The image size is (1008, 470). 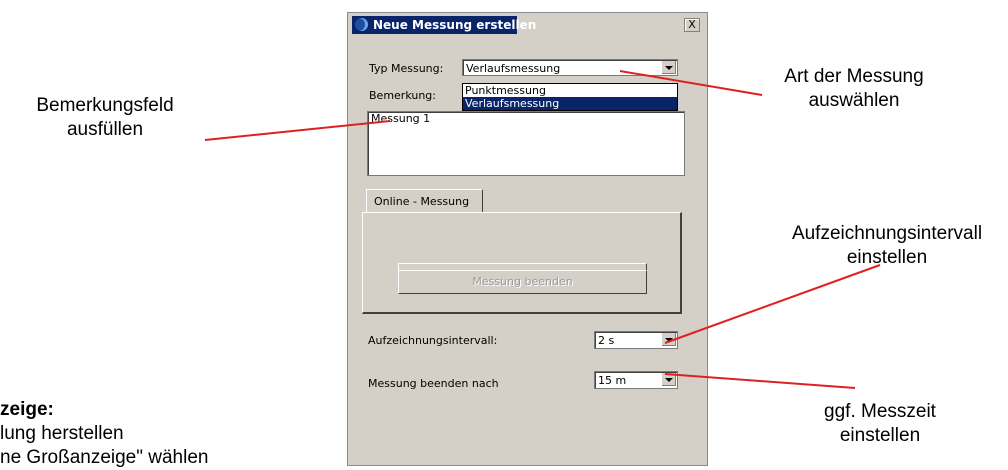 What do you see at coordinates (526, 143) in the screenshot?
I see `bemerkung-field: Messung 1` at bounding box center [526, 143].